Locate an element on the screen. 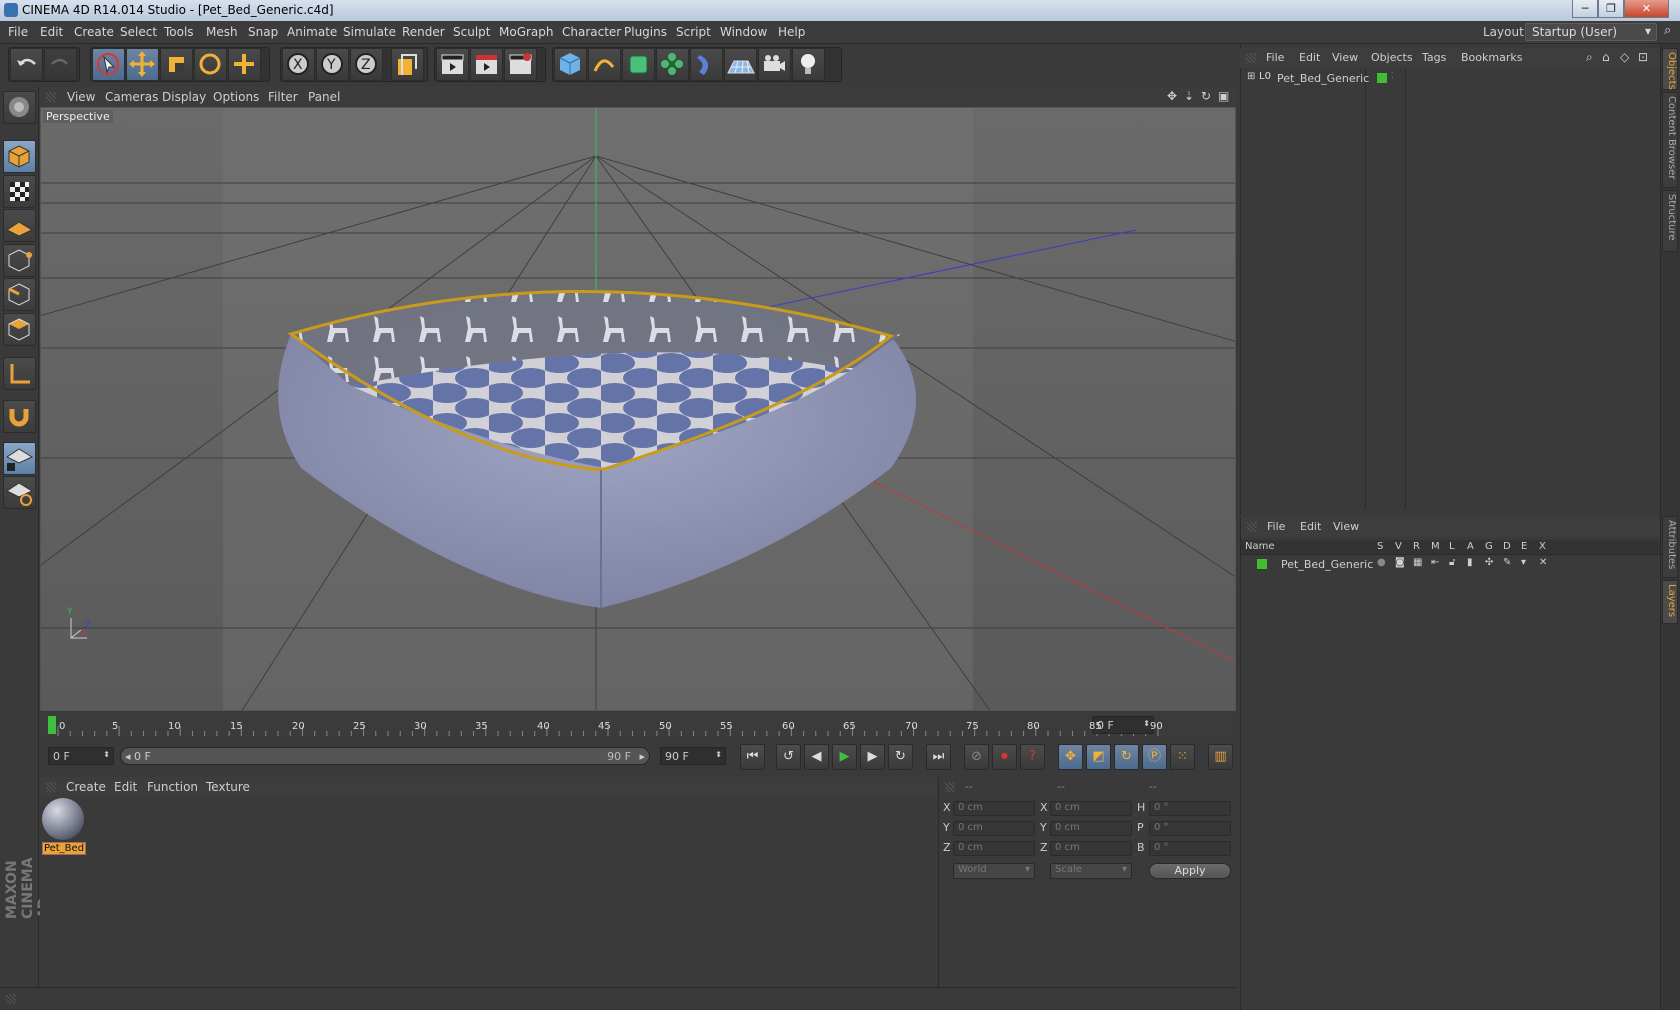  object-menu-tags: Tags is located at coordinates (1434, 57).